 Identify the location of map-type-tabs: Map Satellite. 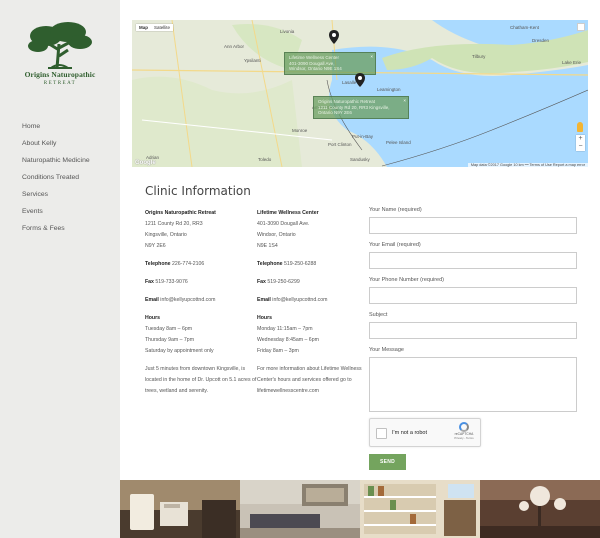
(155, 27).